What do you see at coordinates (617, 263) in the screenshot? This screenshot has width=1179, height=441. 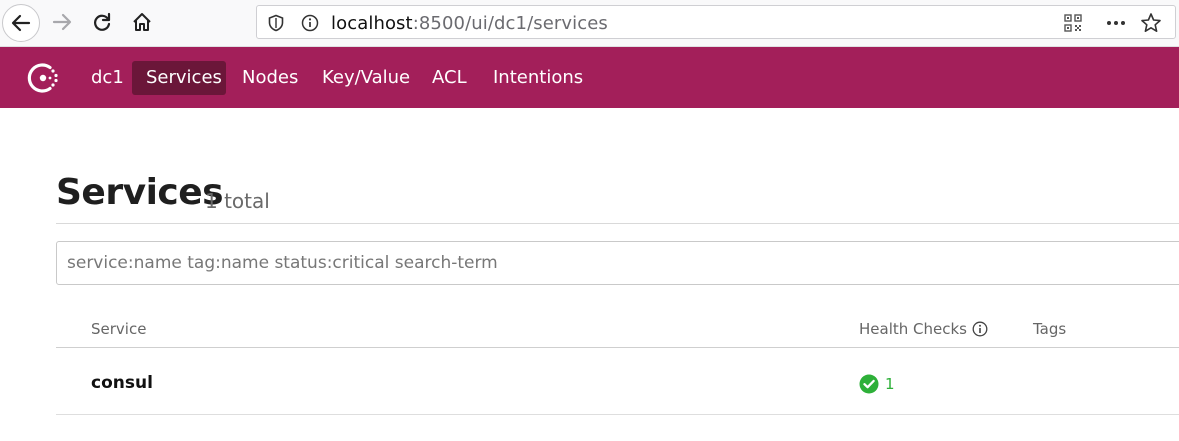 I see `search-input` at bounding box center [617, 263].